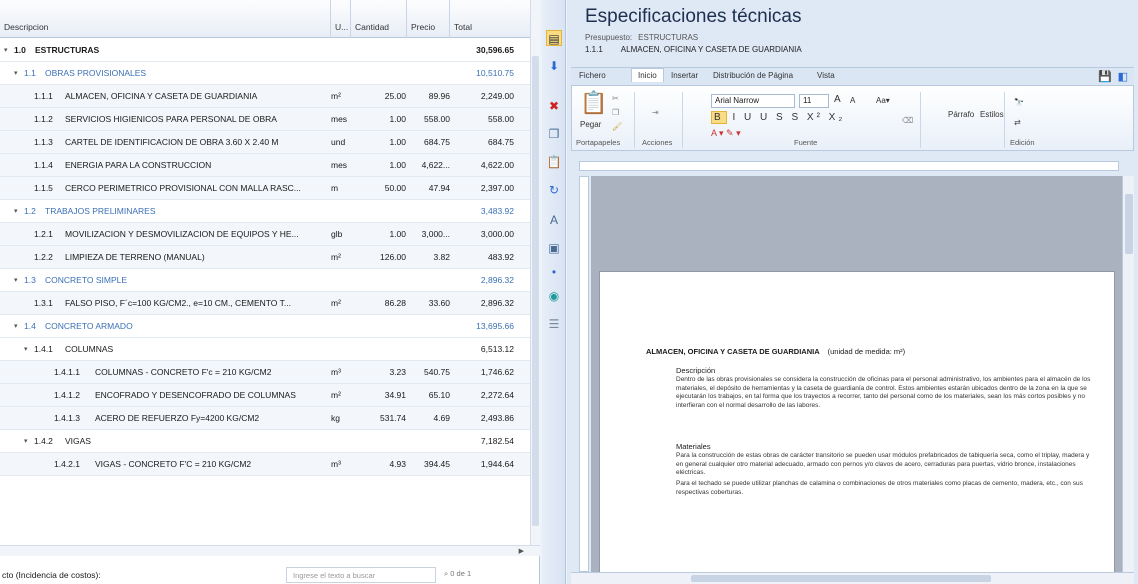  What do you see at coordinates (841, 578) in the screenshot?
I see `doc-hscroll-thumb` at bounding box center [841, 578].